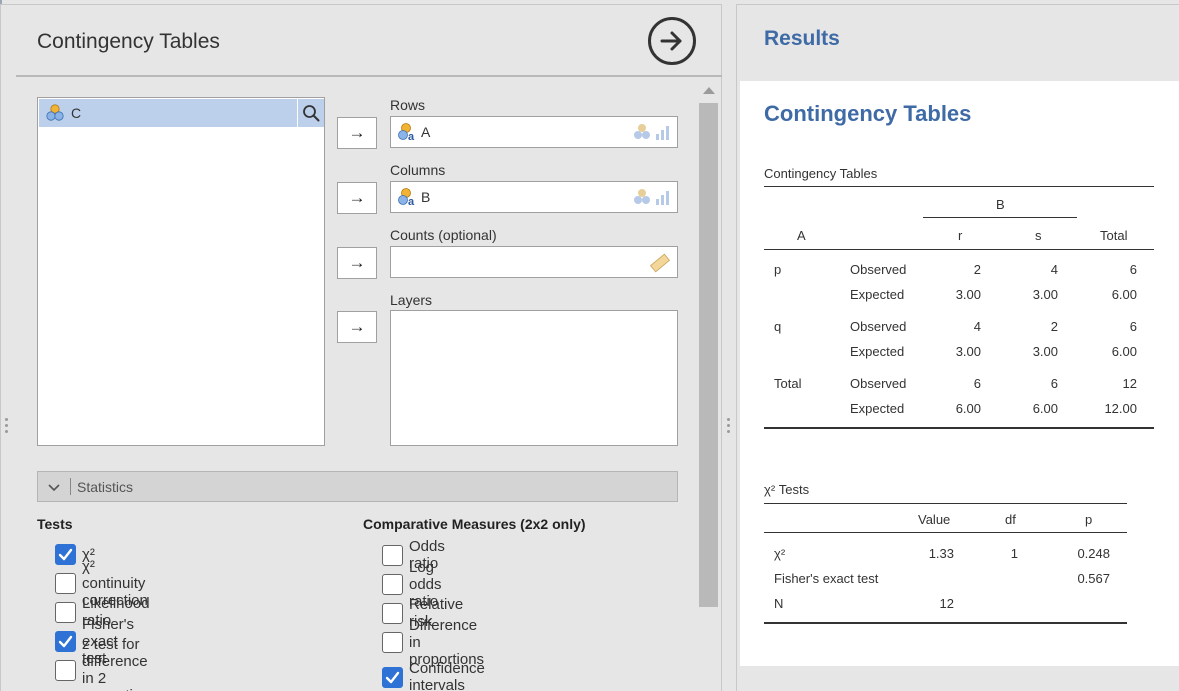 The height and width of the screenshot is (691, 1179). What do you see at coordinates (1014, 553) in the screenshot?
I see `chi-cell-df: 1` at bounding box center [1014, 553].